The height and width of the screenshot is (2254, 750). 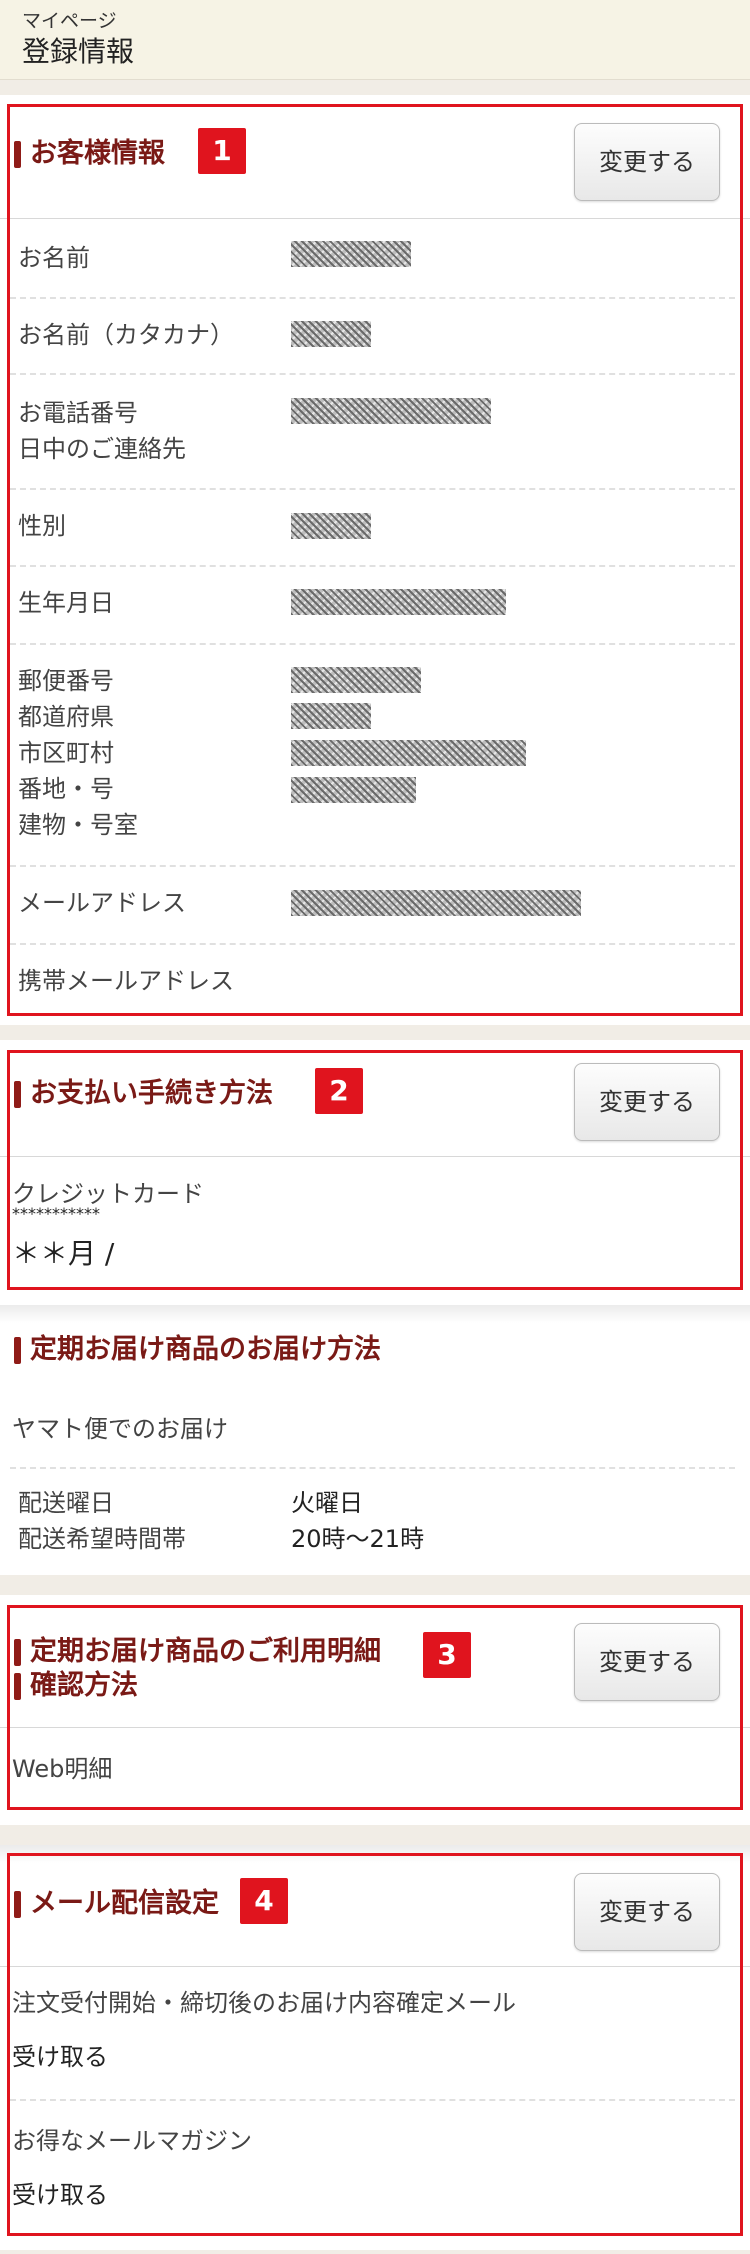 What do you see at coordinates (66, 1503) in the screenshot?
I see `delivery-day-label: 配送曜日` at bounding box center [66, 1503].